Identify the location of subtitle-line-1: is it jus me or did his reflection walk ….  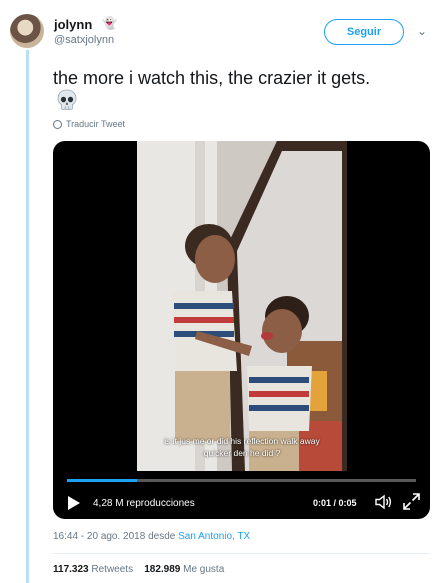
(242, 441).